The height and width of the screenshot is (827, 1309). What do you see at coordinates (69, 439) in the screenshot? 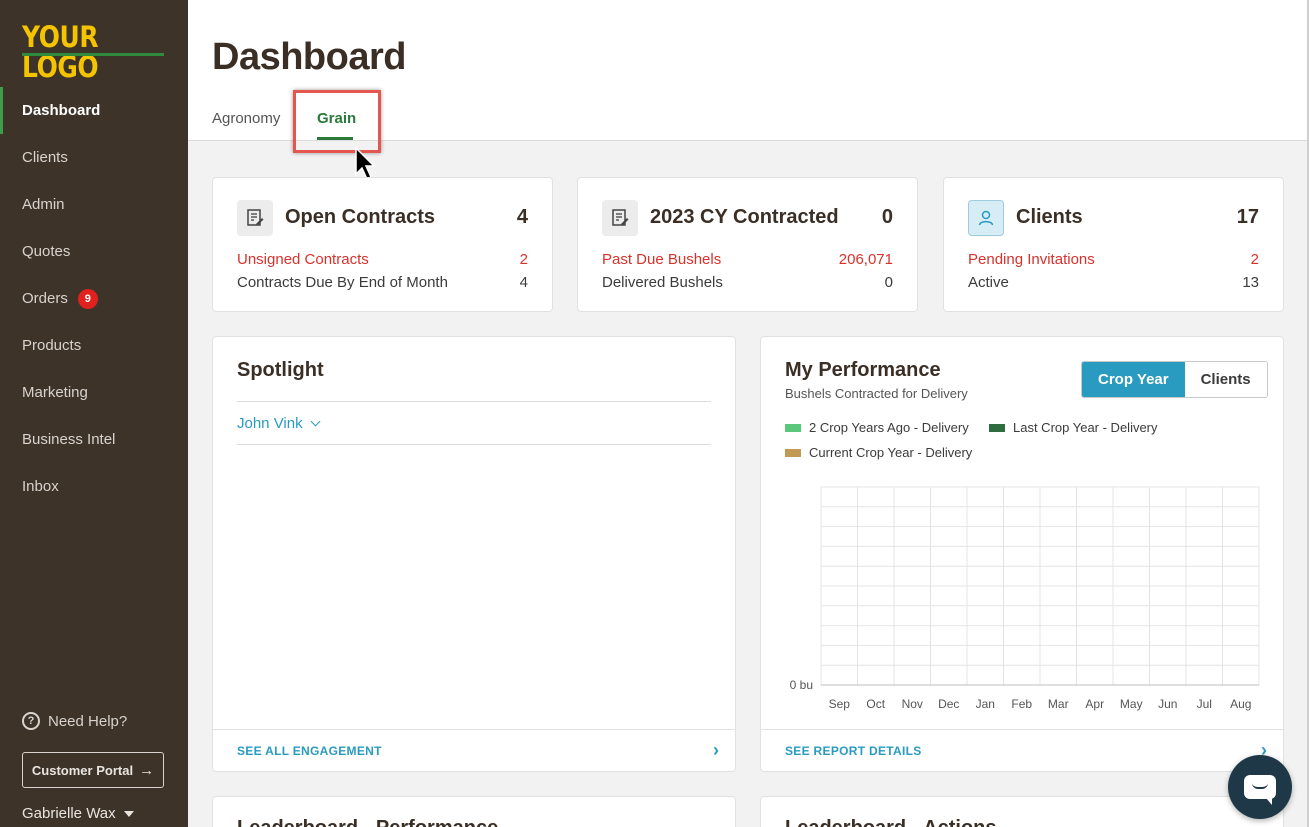
I see `nav-item-label: Business Intel` at bounding box center [69, 439].